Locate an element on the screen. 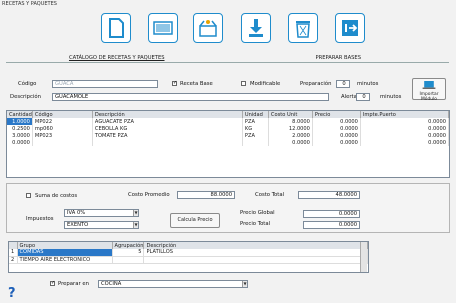 This screenshot has height=303, width=456. col-cantidad: Cantidad is located at coordinates (20, 114).